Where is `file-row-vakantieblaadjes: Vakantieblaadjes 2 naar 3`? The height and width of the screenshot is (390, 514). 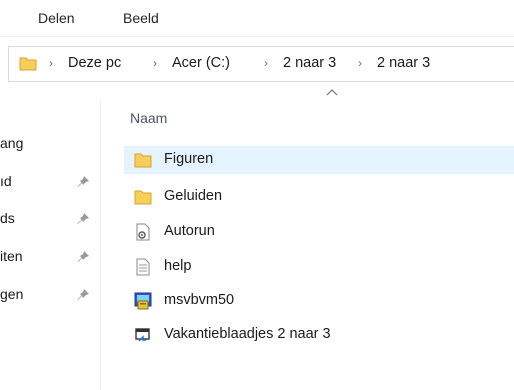
file-row-vakantieblaadjes: Vakantieblaadjes 2 naar 3 is located at coordinates (319, 335).